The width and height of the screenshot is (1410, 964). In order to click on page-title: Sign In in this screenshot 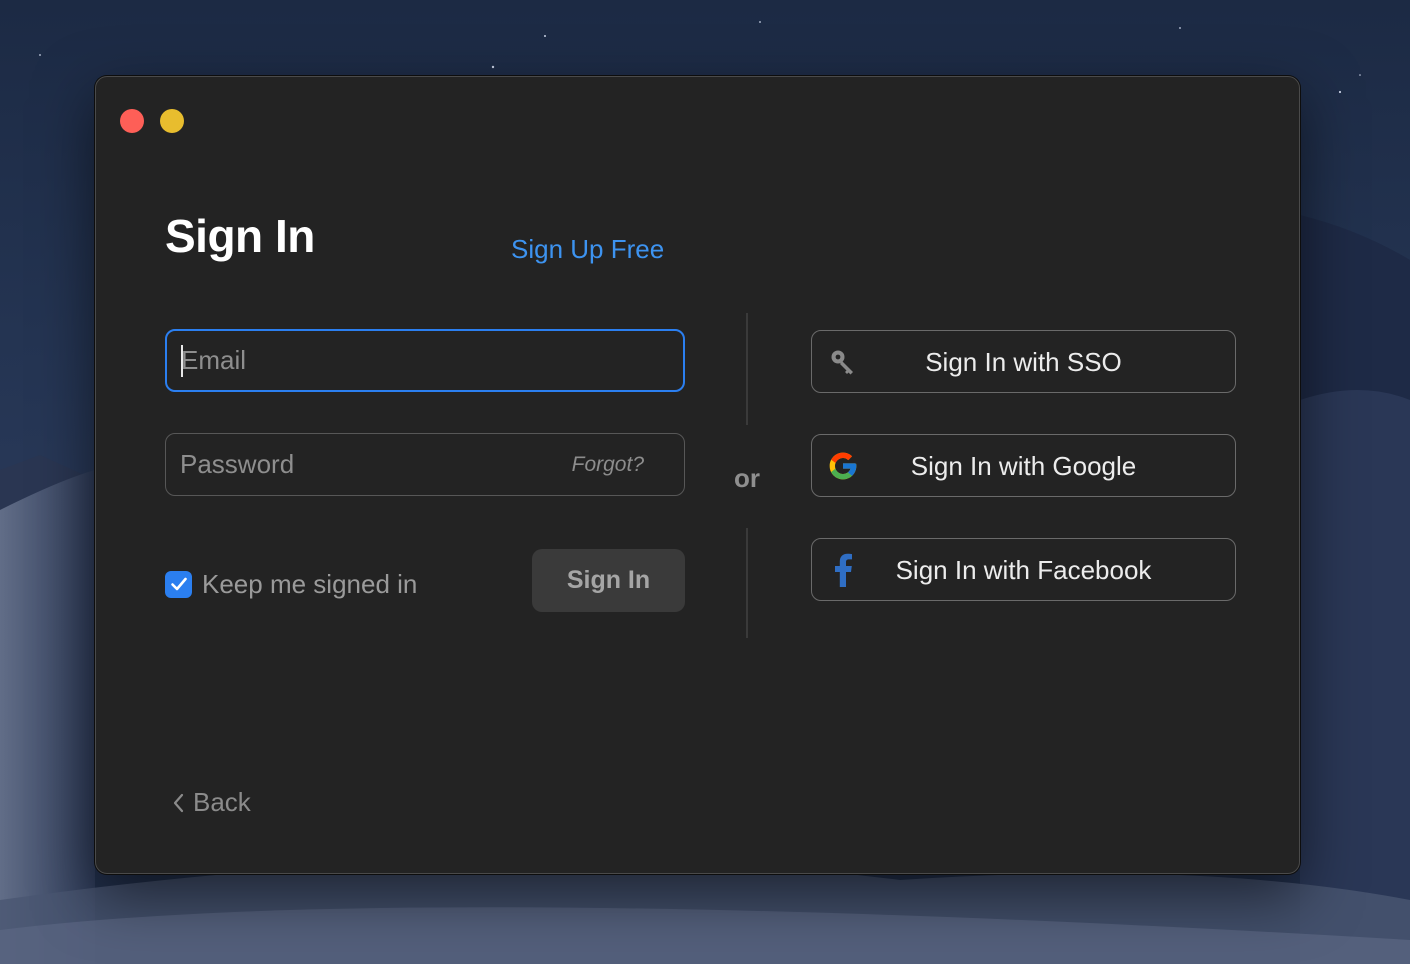, I will do `click(240, 236)`.